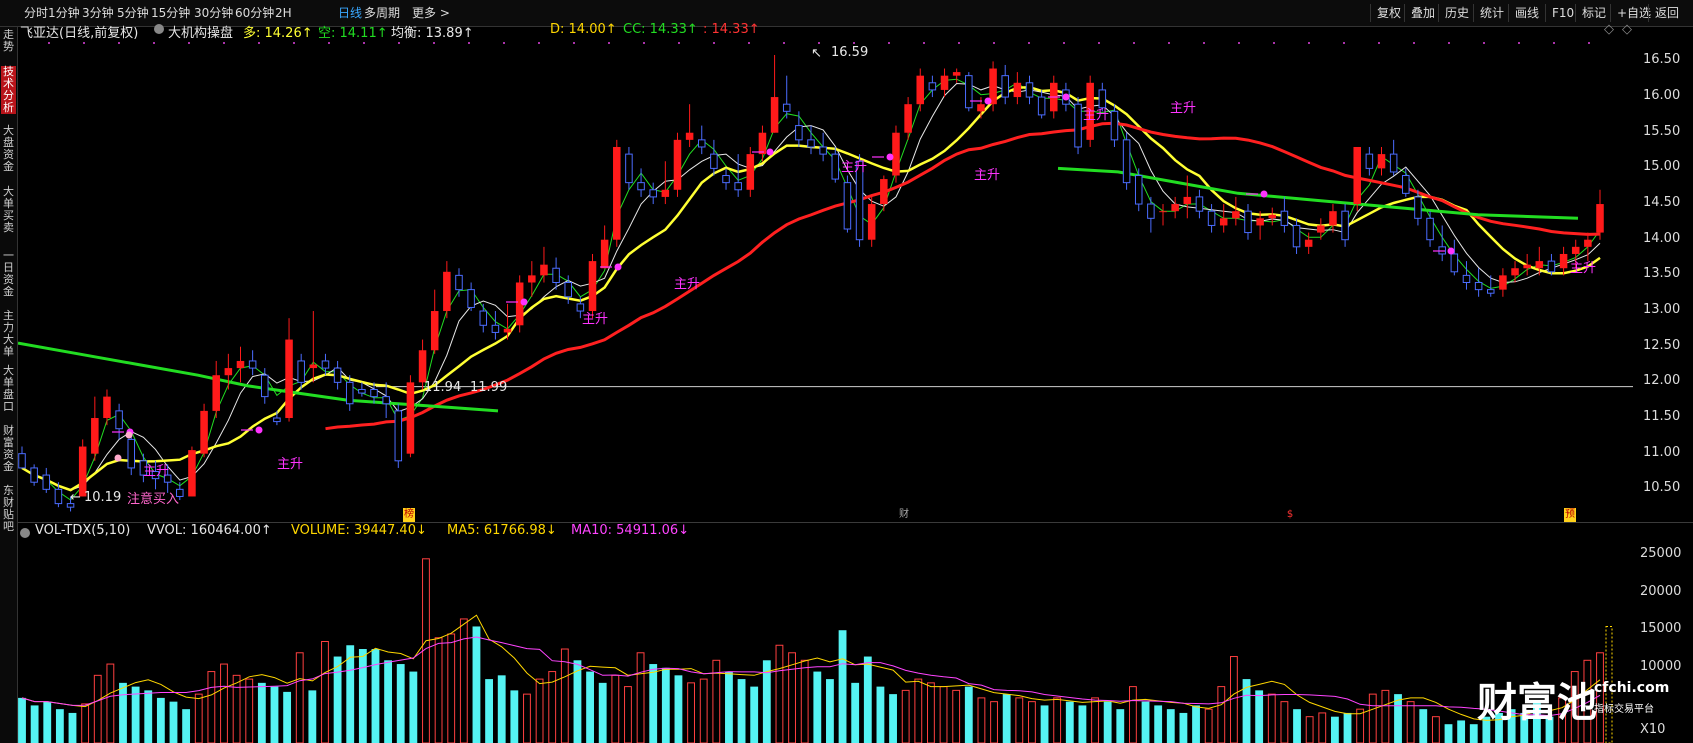 The image size is (1693, 743). Describe the element at coordinates (36, 13) in the screenshot. I see `timeframe-0: 分时` at that location.